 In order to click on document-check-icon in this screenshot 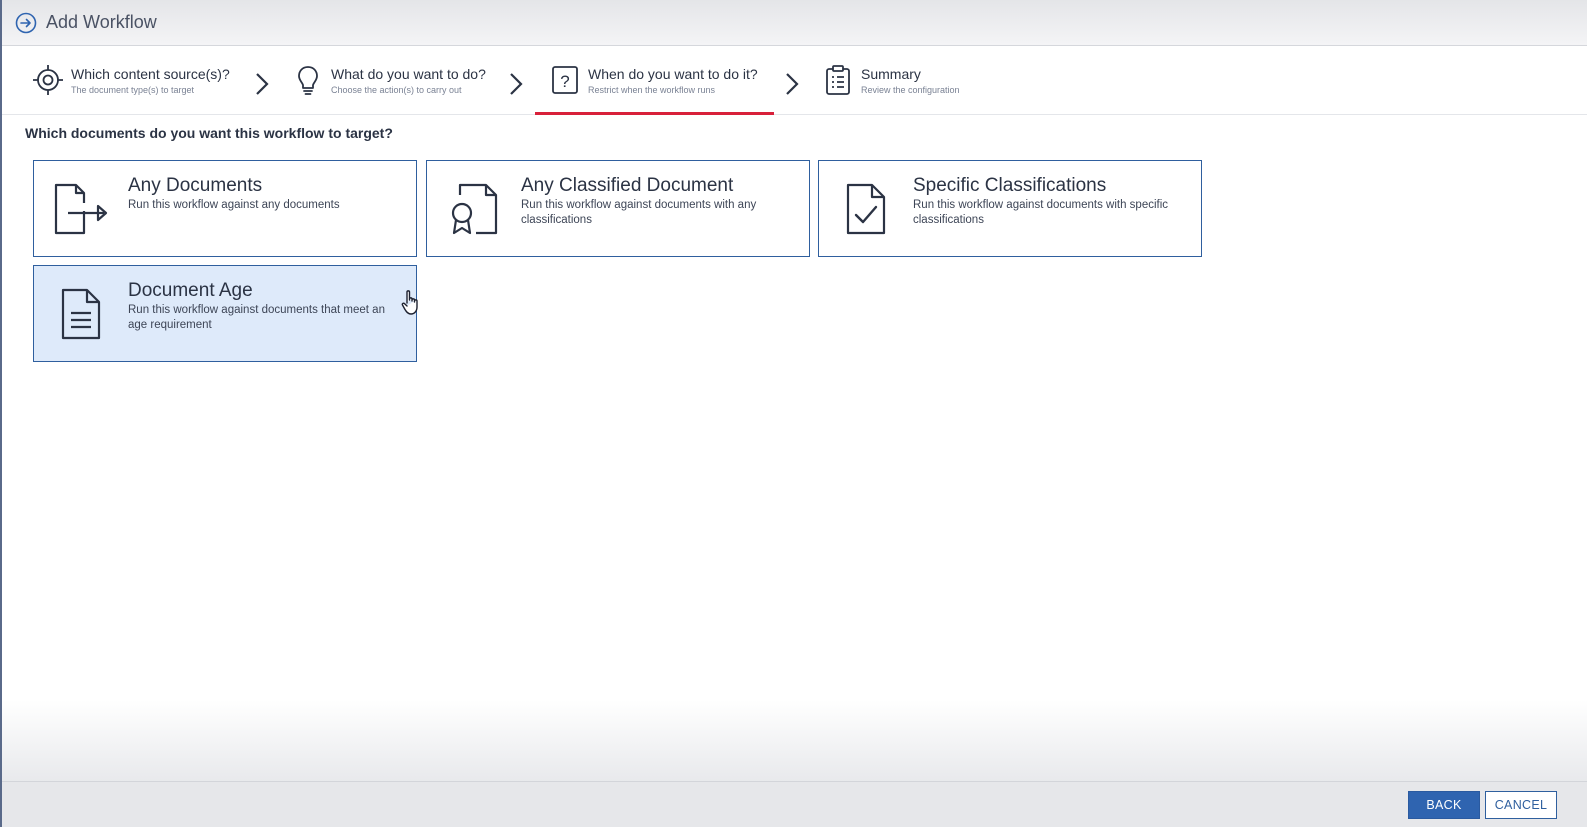, I will do `click(866, 208)`.